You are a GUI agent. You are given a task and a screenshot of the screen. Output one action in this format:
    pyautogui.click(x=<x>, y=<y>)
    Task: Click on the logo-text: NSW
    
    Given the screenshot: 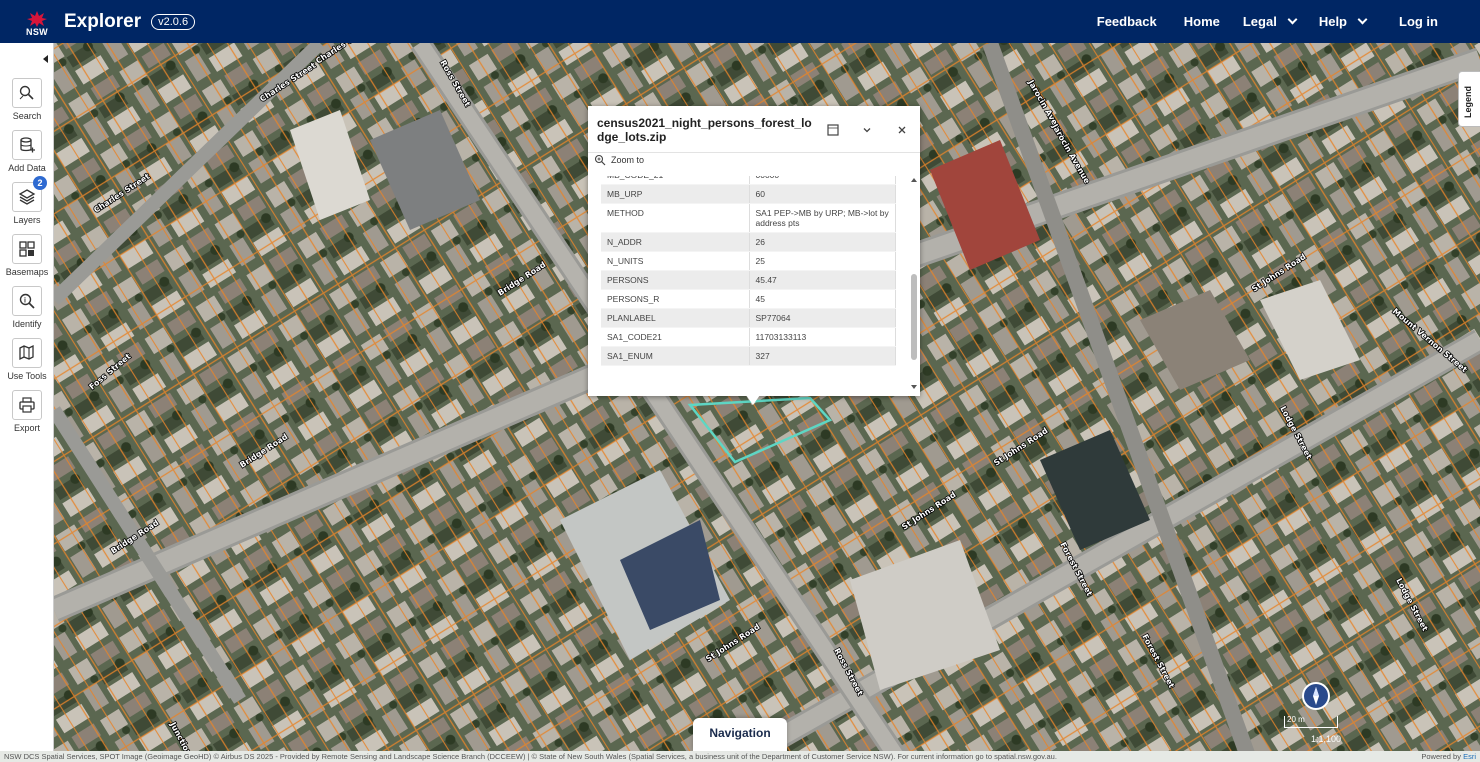 What is the action you would take?
    pyautogui.click(x=37, y=31)
    